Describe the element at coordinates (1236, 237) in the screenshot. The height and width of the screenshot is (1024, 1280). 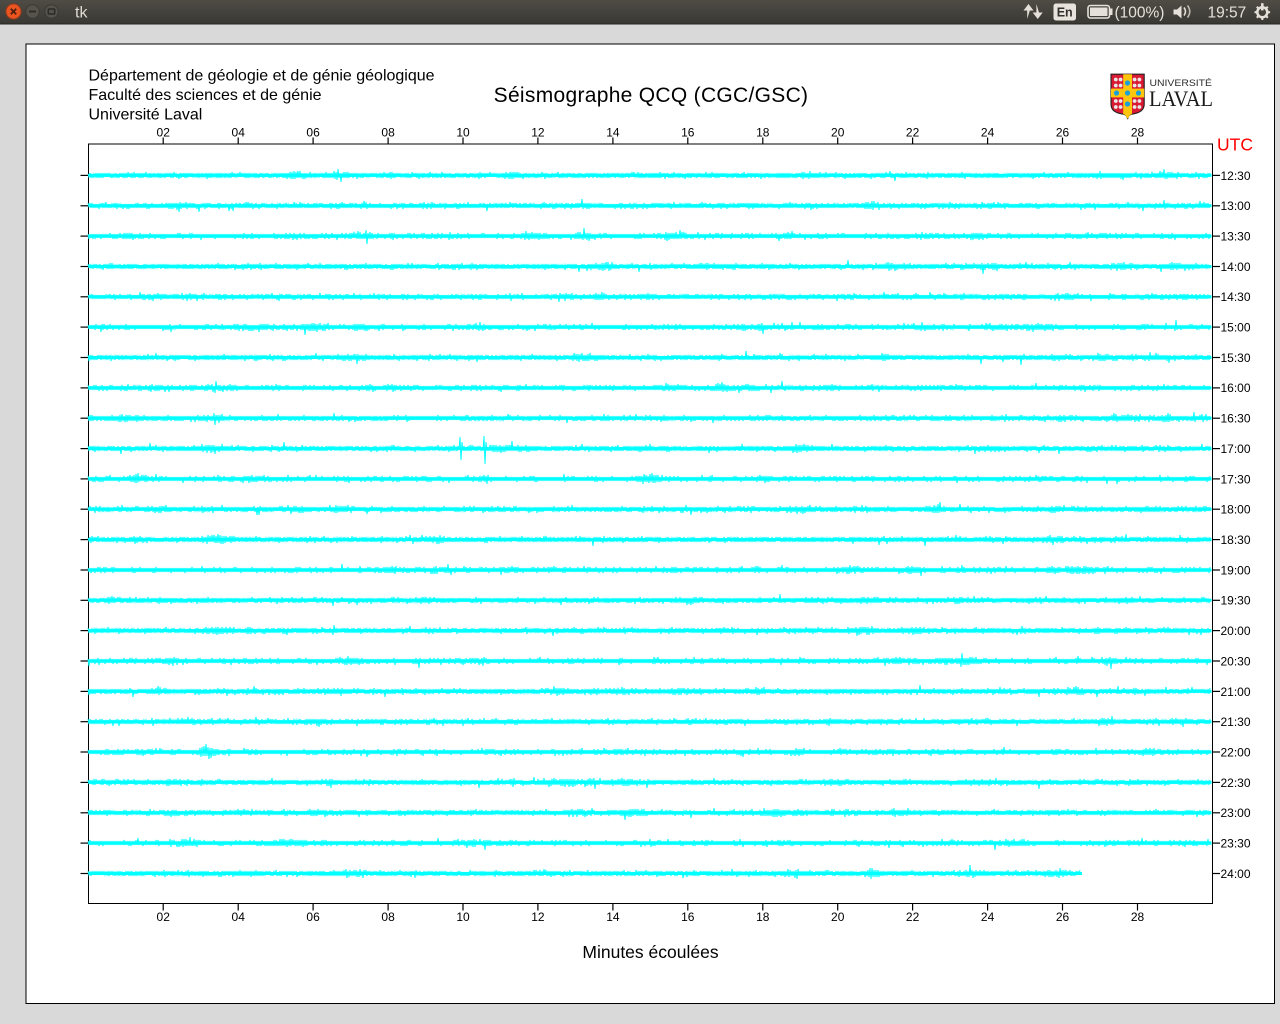
I see `svg-text: 13:30` at that location.